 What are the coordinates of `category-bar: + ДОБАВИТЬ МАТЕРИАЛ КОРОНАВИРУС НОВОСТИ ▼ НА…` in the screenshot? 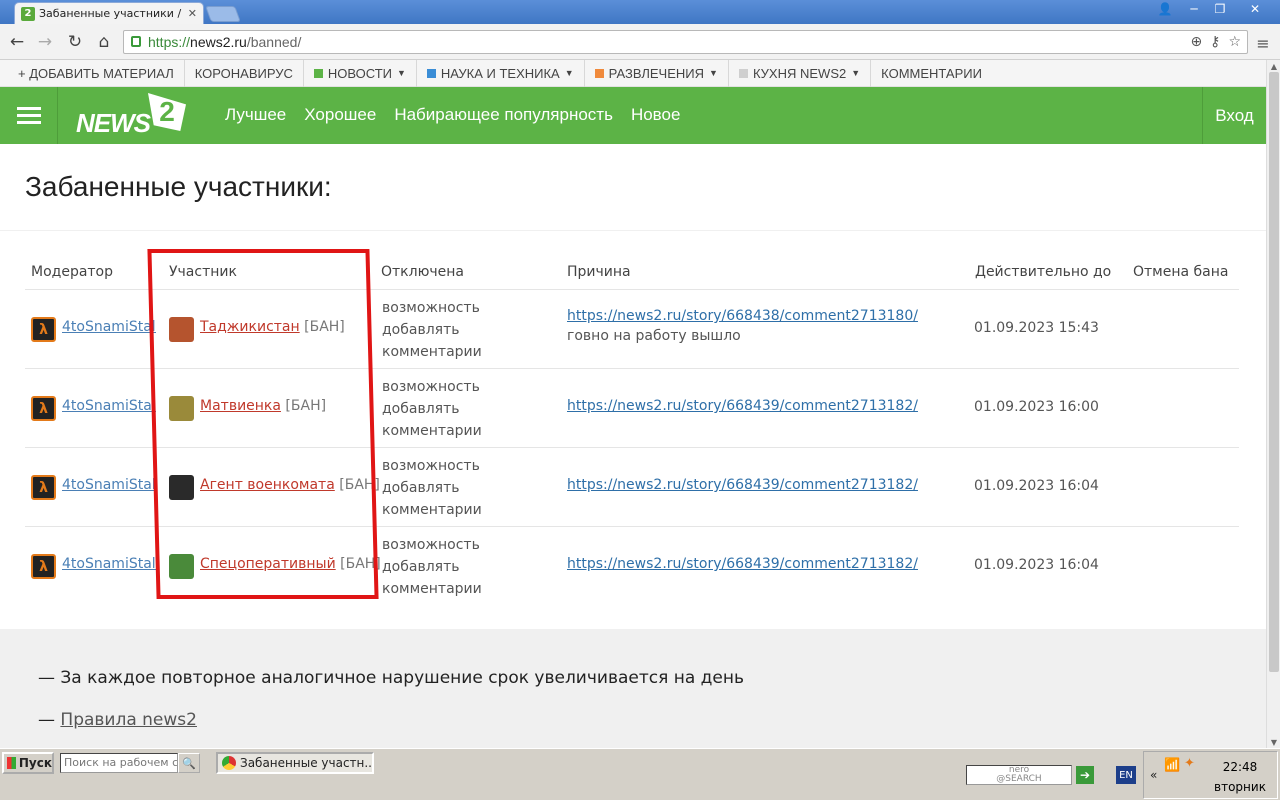 It's located at (633, 73).